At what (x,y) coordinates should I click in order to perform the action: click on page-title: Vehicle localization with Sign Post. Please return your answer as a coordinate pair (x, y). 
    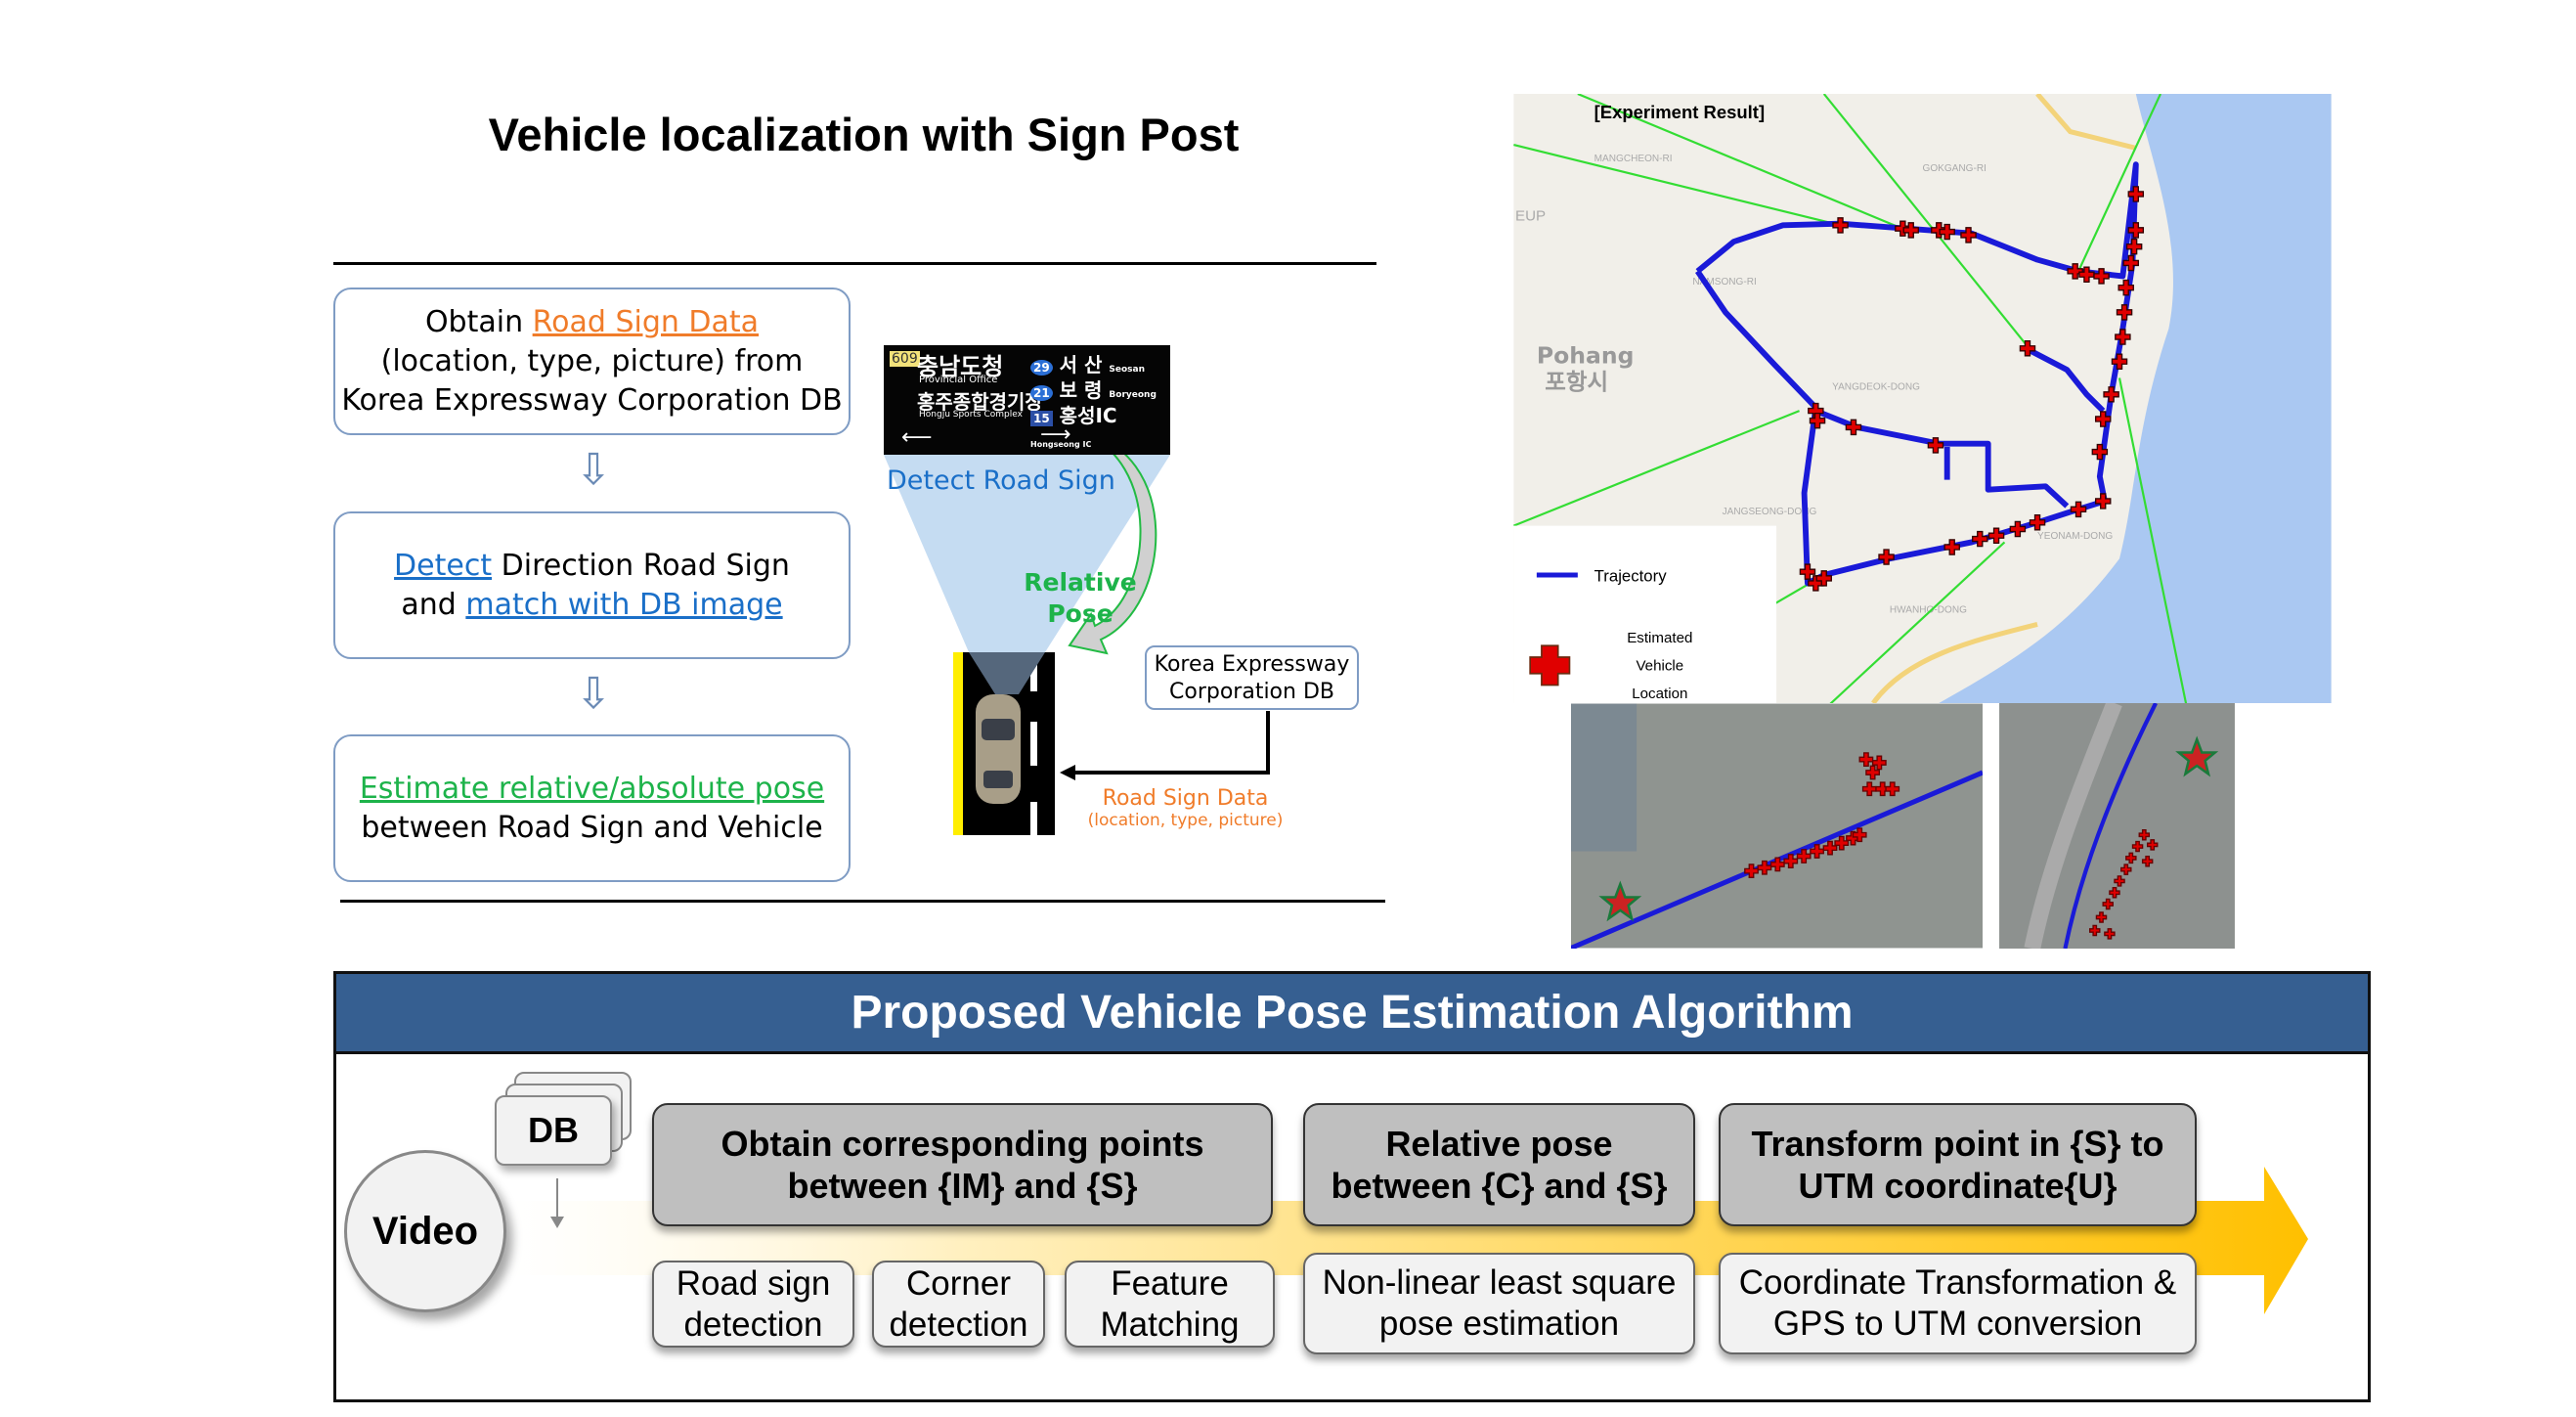
    Looking at the image, I should click on (864, 134).